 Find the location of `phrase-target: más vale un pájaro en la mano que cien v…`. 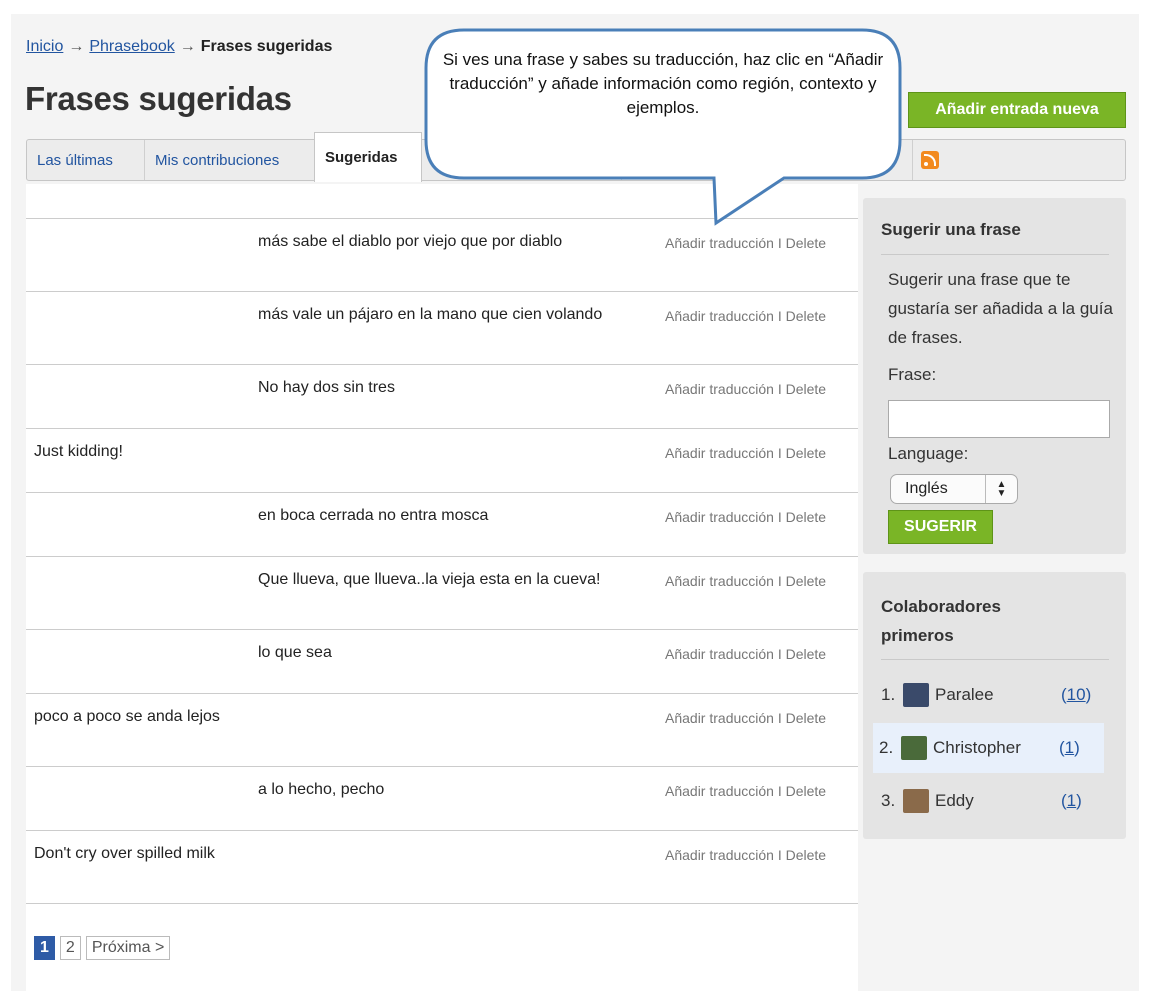

phrase-target: más vale un pájaro en la mano que cien v… is located at coordinates (430, 314).